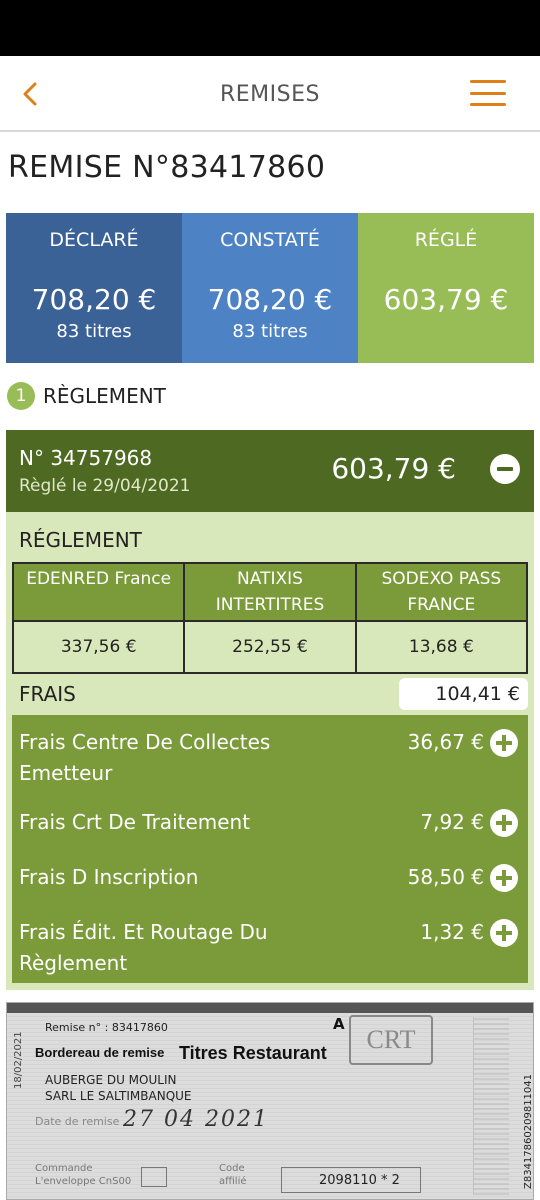 The image size is (540, 1200). I want to click on doc-envelopes-label: L'enveloppe CnS00, so click(83, 1181).